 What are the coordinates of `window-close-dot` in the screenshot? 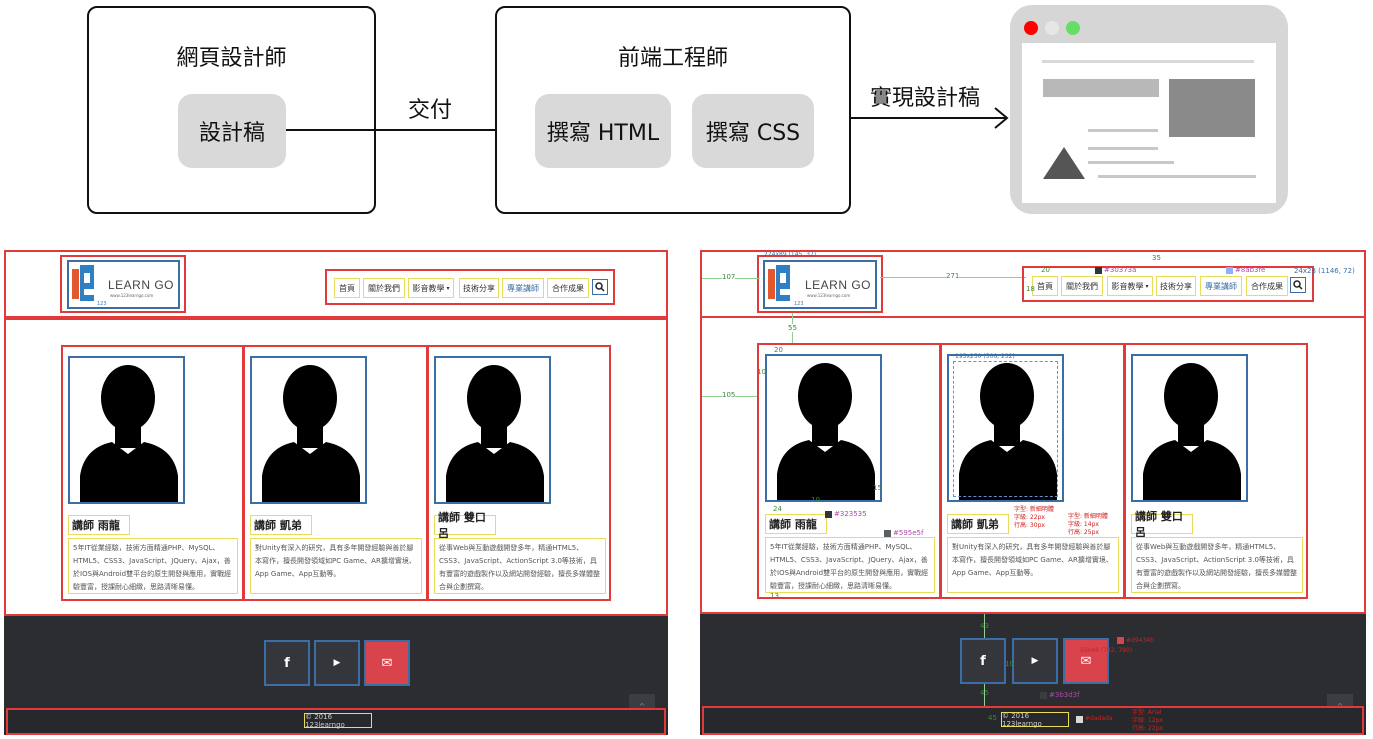 It's located at (1031, 28).